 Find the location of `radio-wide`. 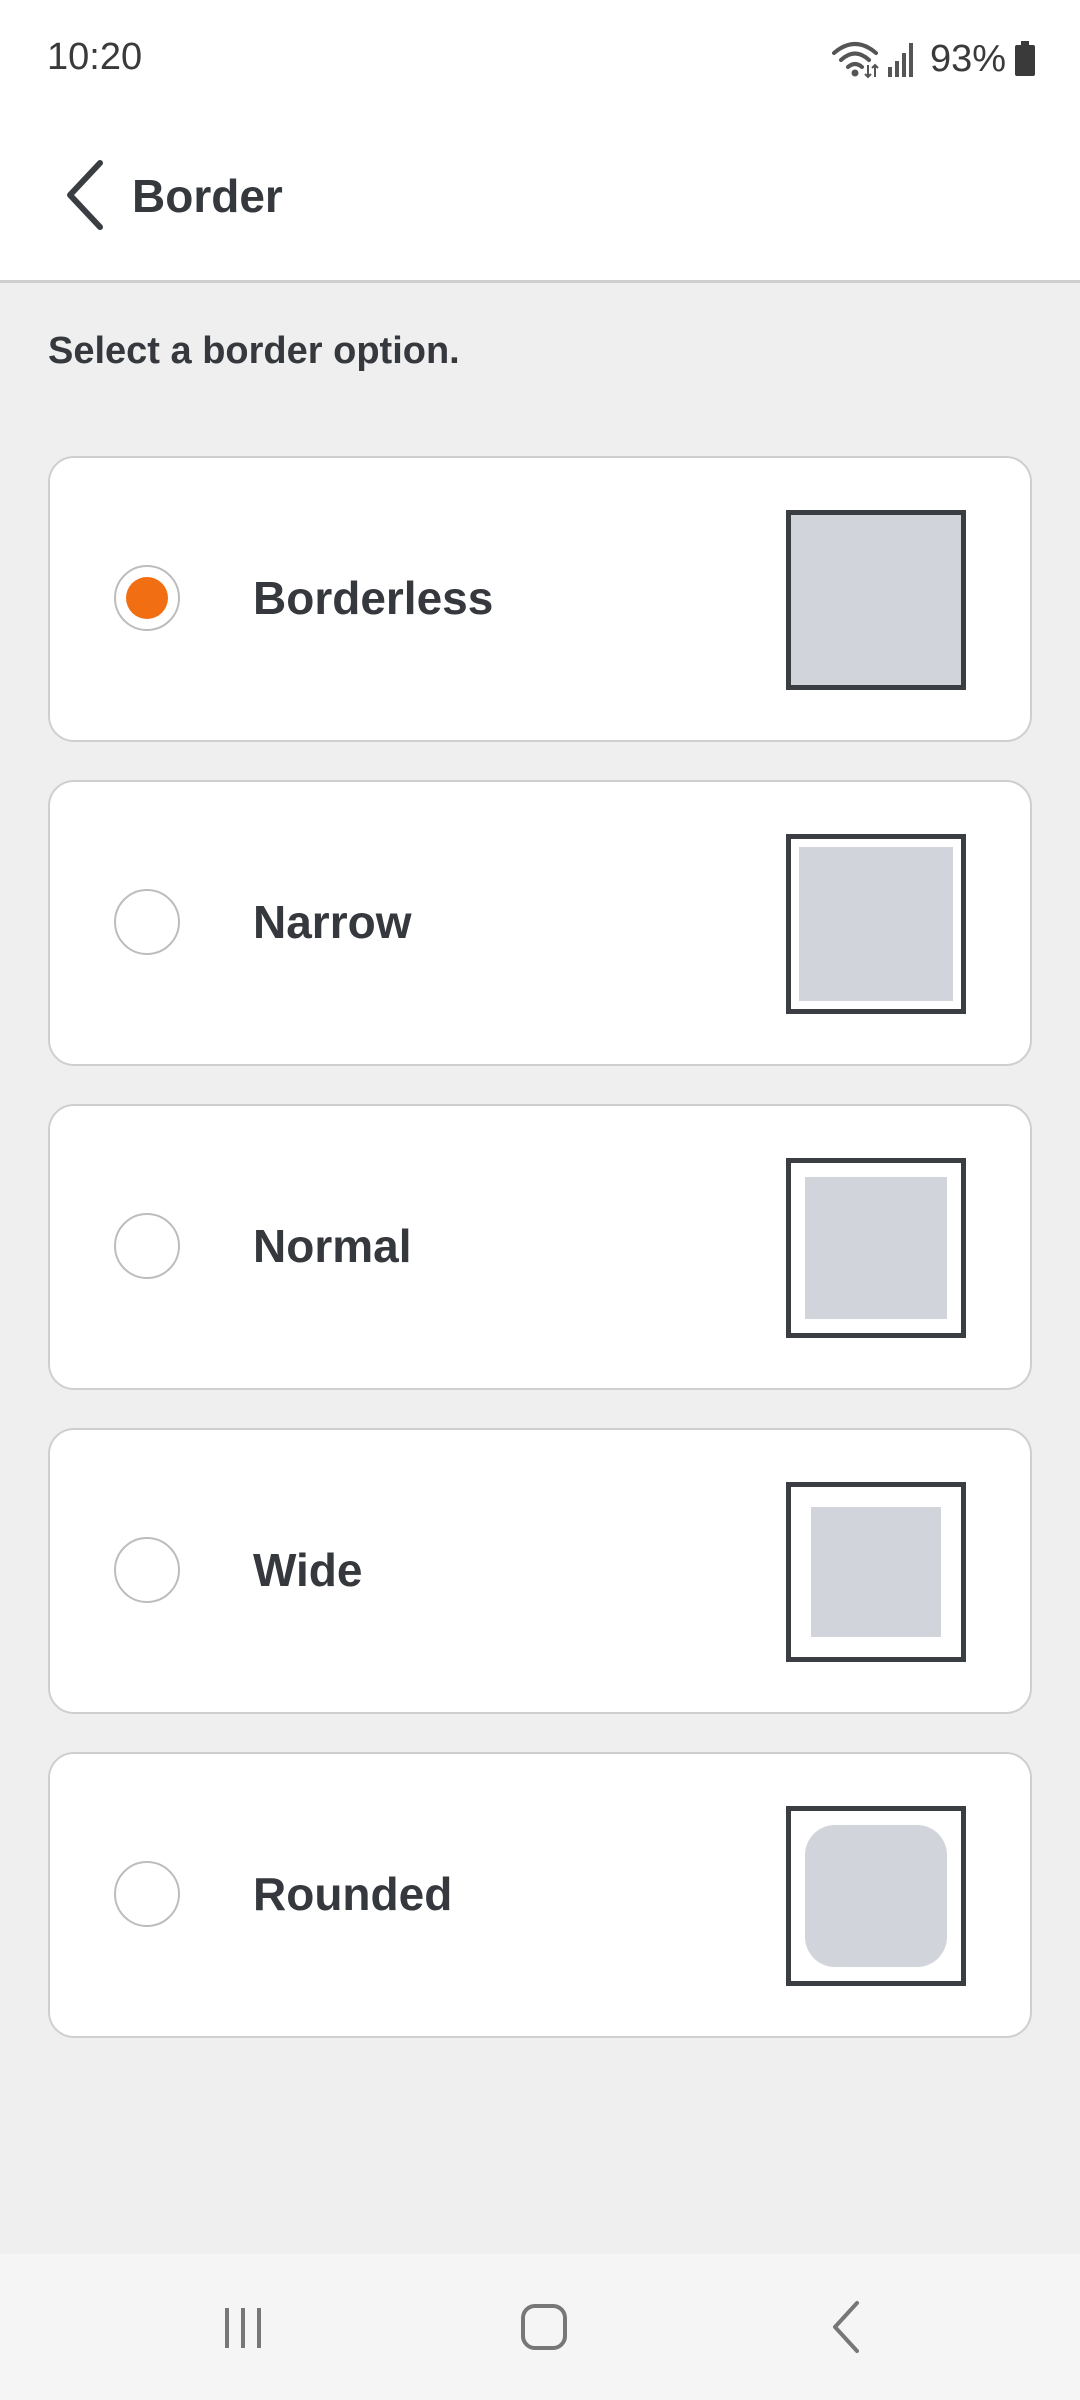

radio-wide is located at coordinates (147, 1570).